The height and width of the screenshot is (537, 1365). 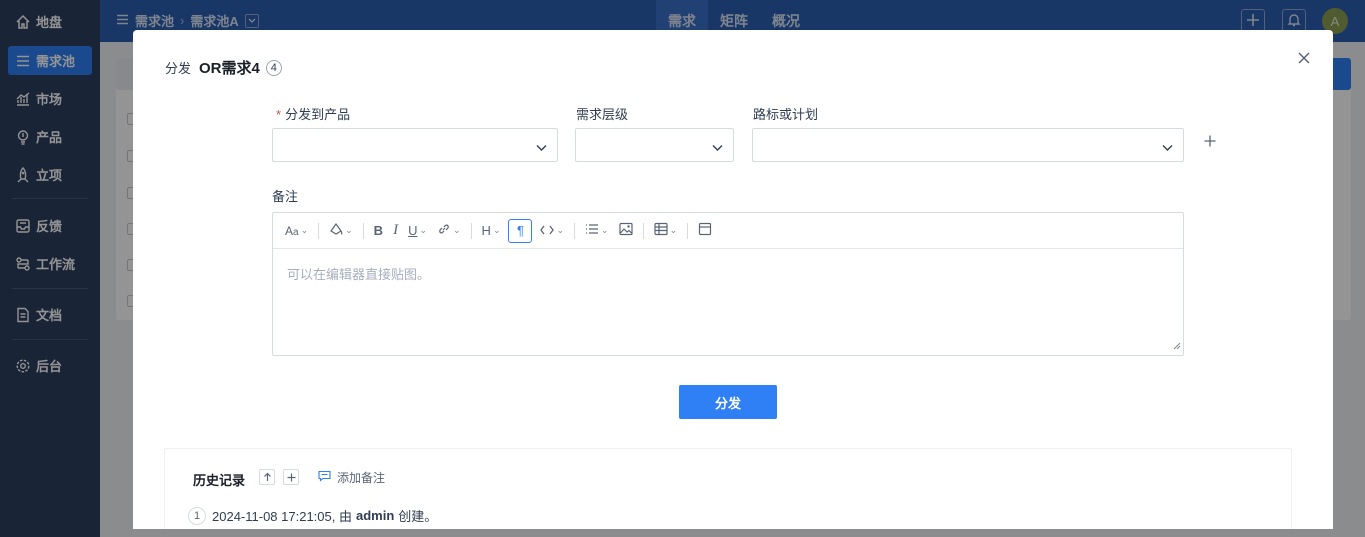 What do you see at coordinates (728, 402) in the screenshot?
I see `distribute-button: 分发` at bounding box center [728, 402].